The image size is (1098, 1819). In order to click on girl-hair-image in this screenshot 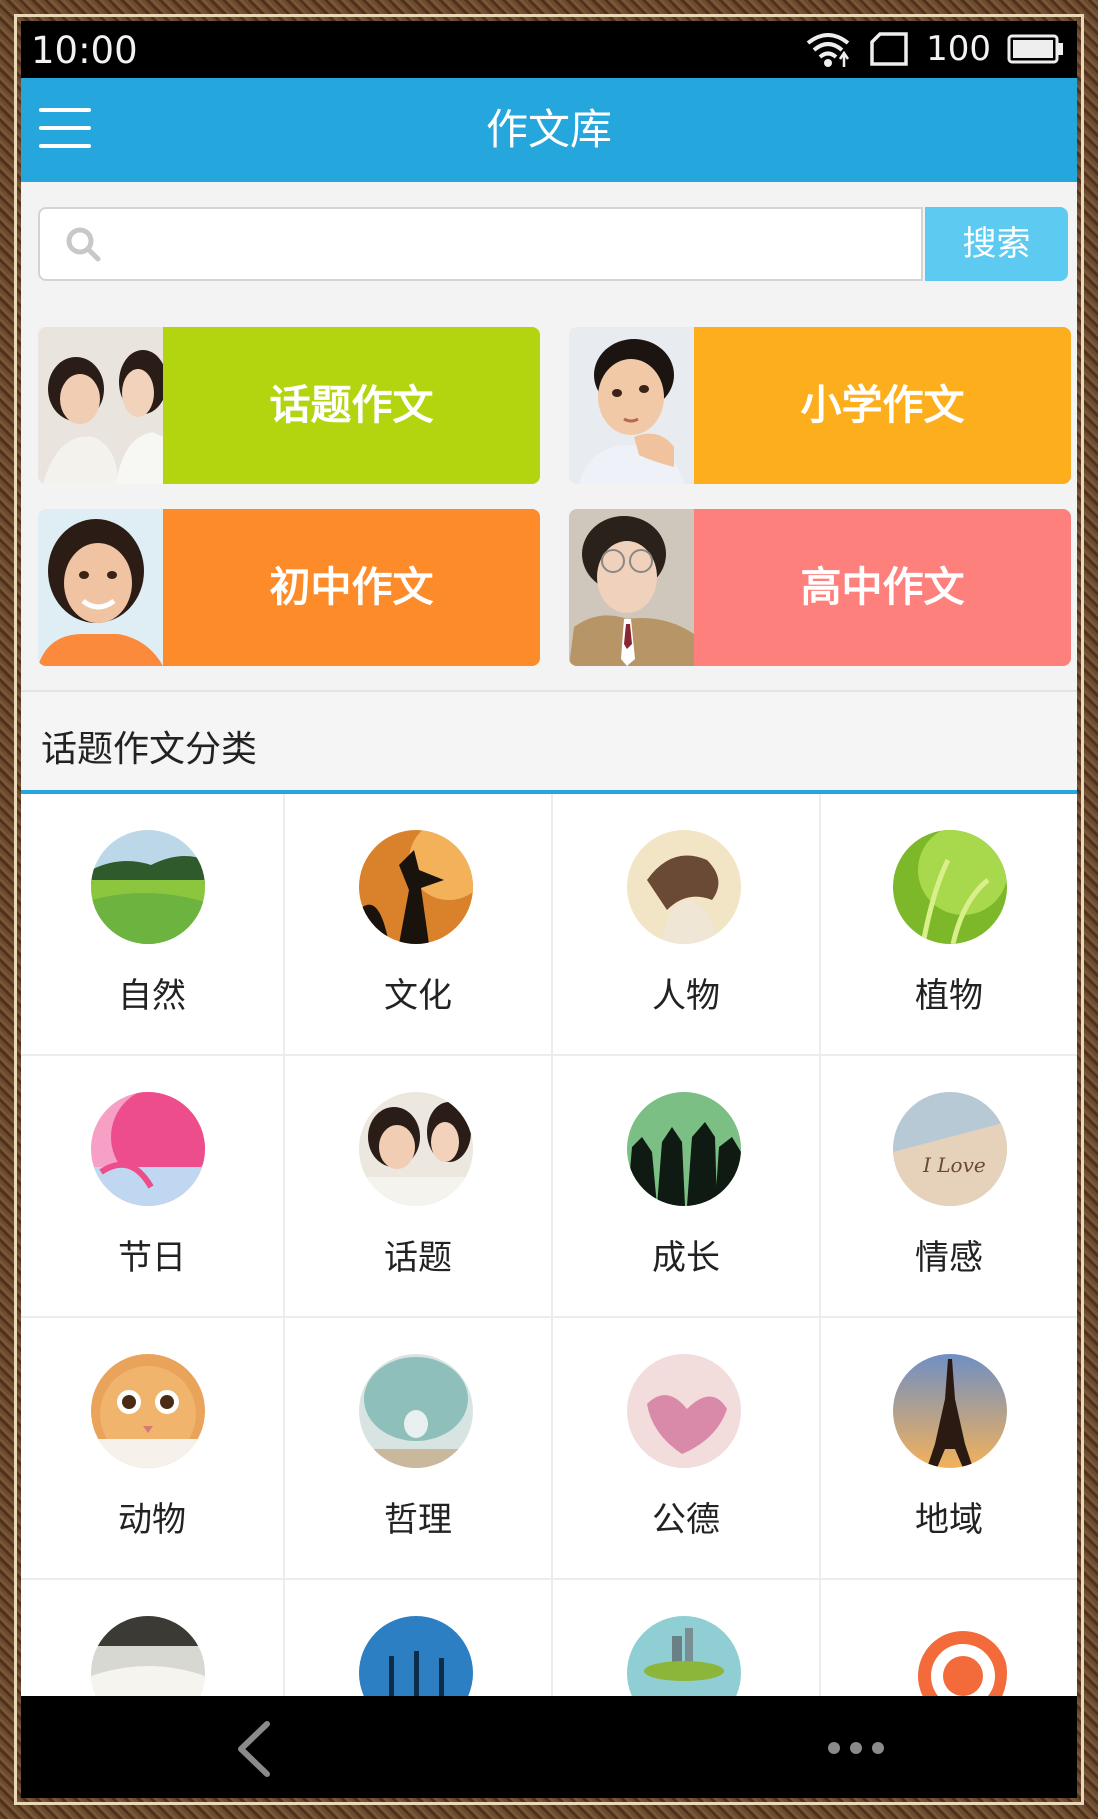, I will do `click(684, 887)`.